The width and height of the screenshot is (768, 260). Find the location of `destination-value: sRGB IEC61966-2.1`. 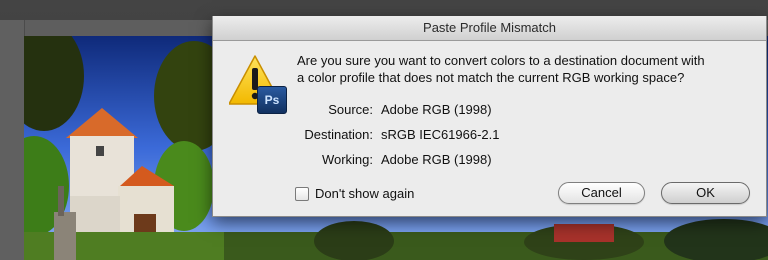

destination-value: sRGB IEC61966-2.1 is located at coordinates (440, 134).